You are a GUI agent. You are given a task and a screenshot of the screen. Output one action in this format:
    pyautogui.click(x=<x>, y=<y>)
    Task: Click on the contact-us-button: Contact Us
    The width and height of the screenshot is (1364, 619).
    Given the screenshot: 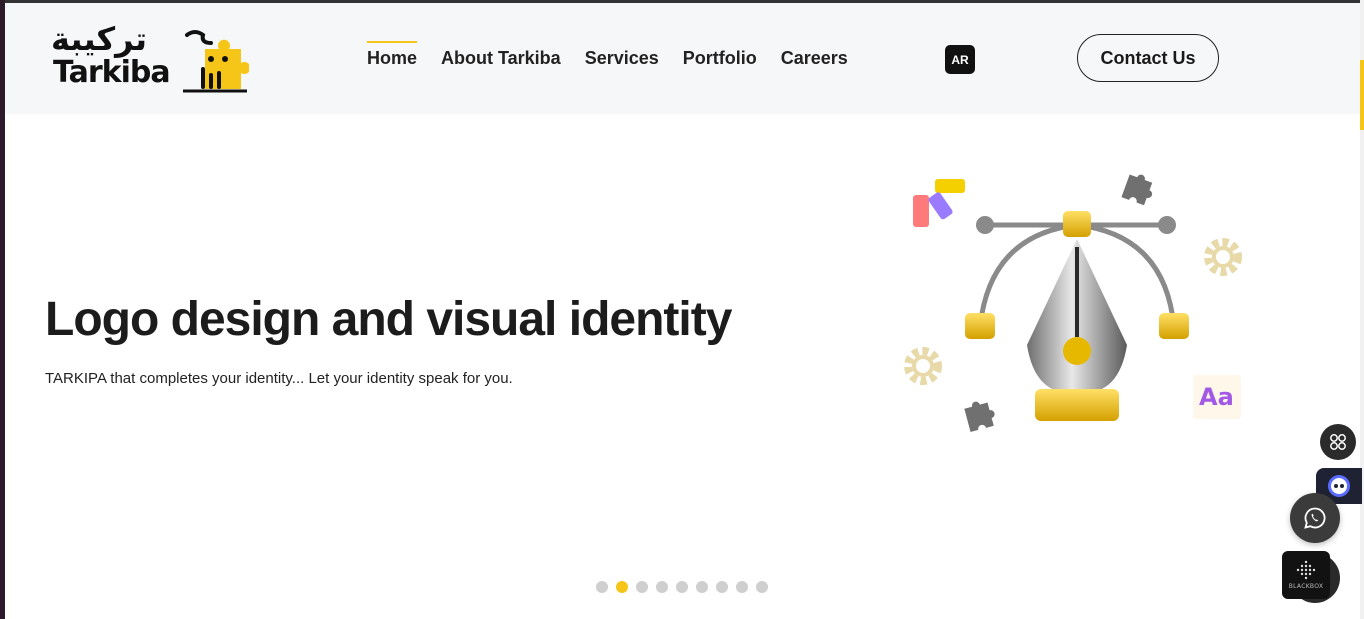 What is the action you would take?
    pyautogui.click(x=1148, y=58)
    